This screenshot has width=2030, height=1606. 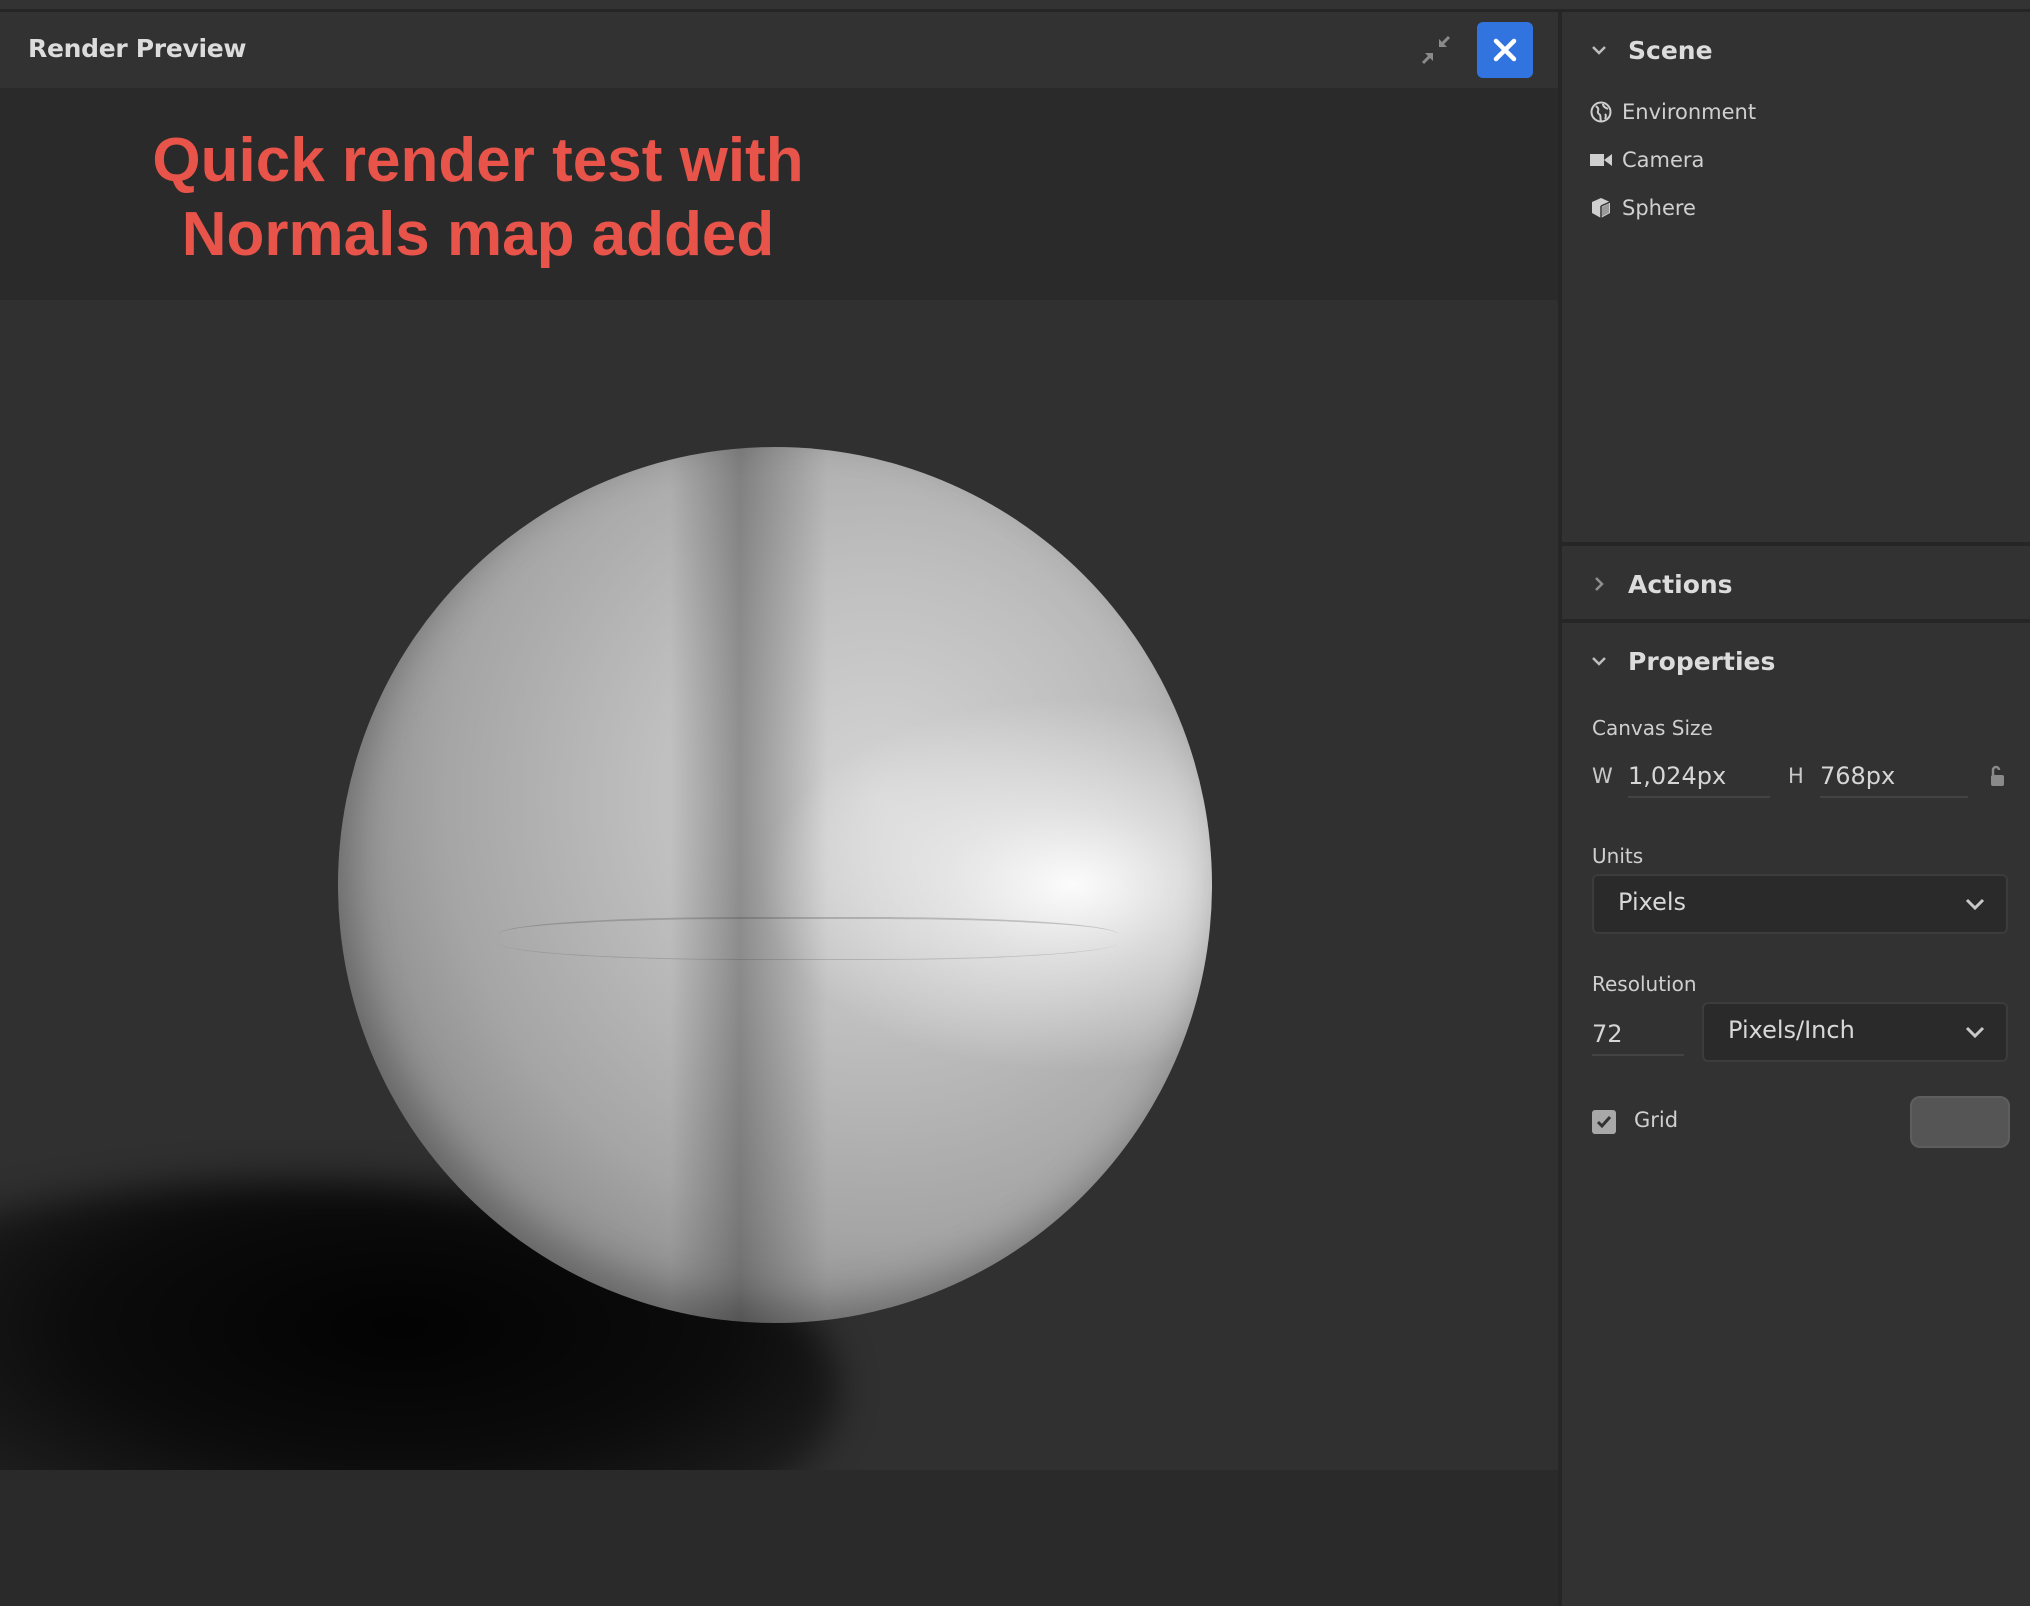 I want to click on preview-header: Render Preview, so click(x=779, y=50).